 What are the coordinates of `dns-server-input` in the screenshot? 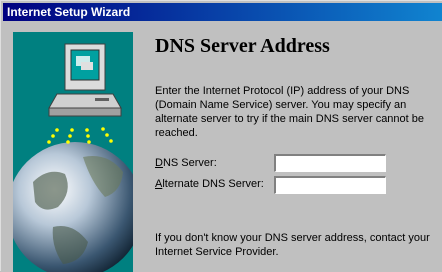 It's located at (330, 163).